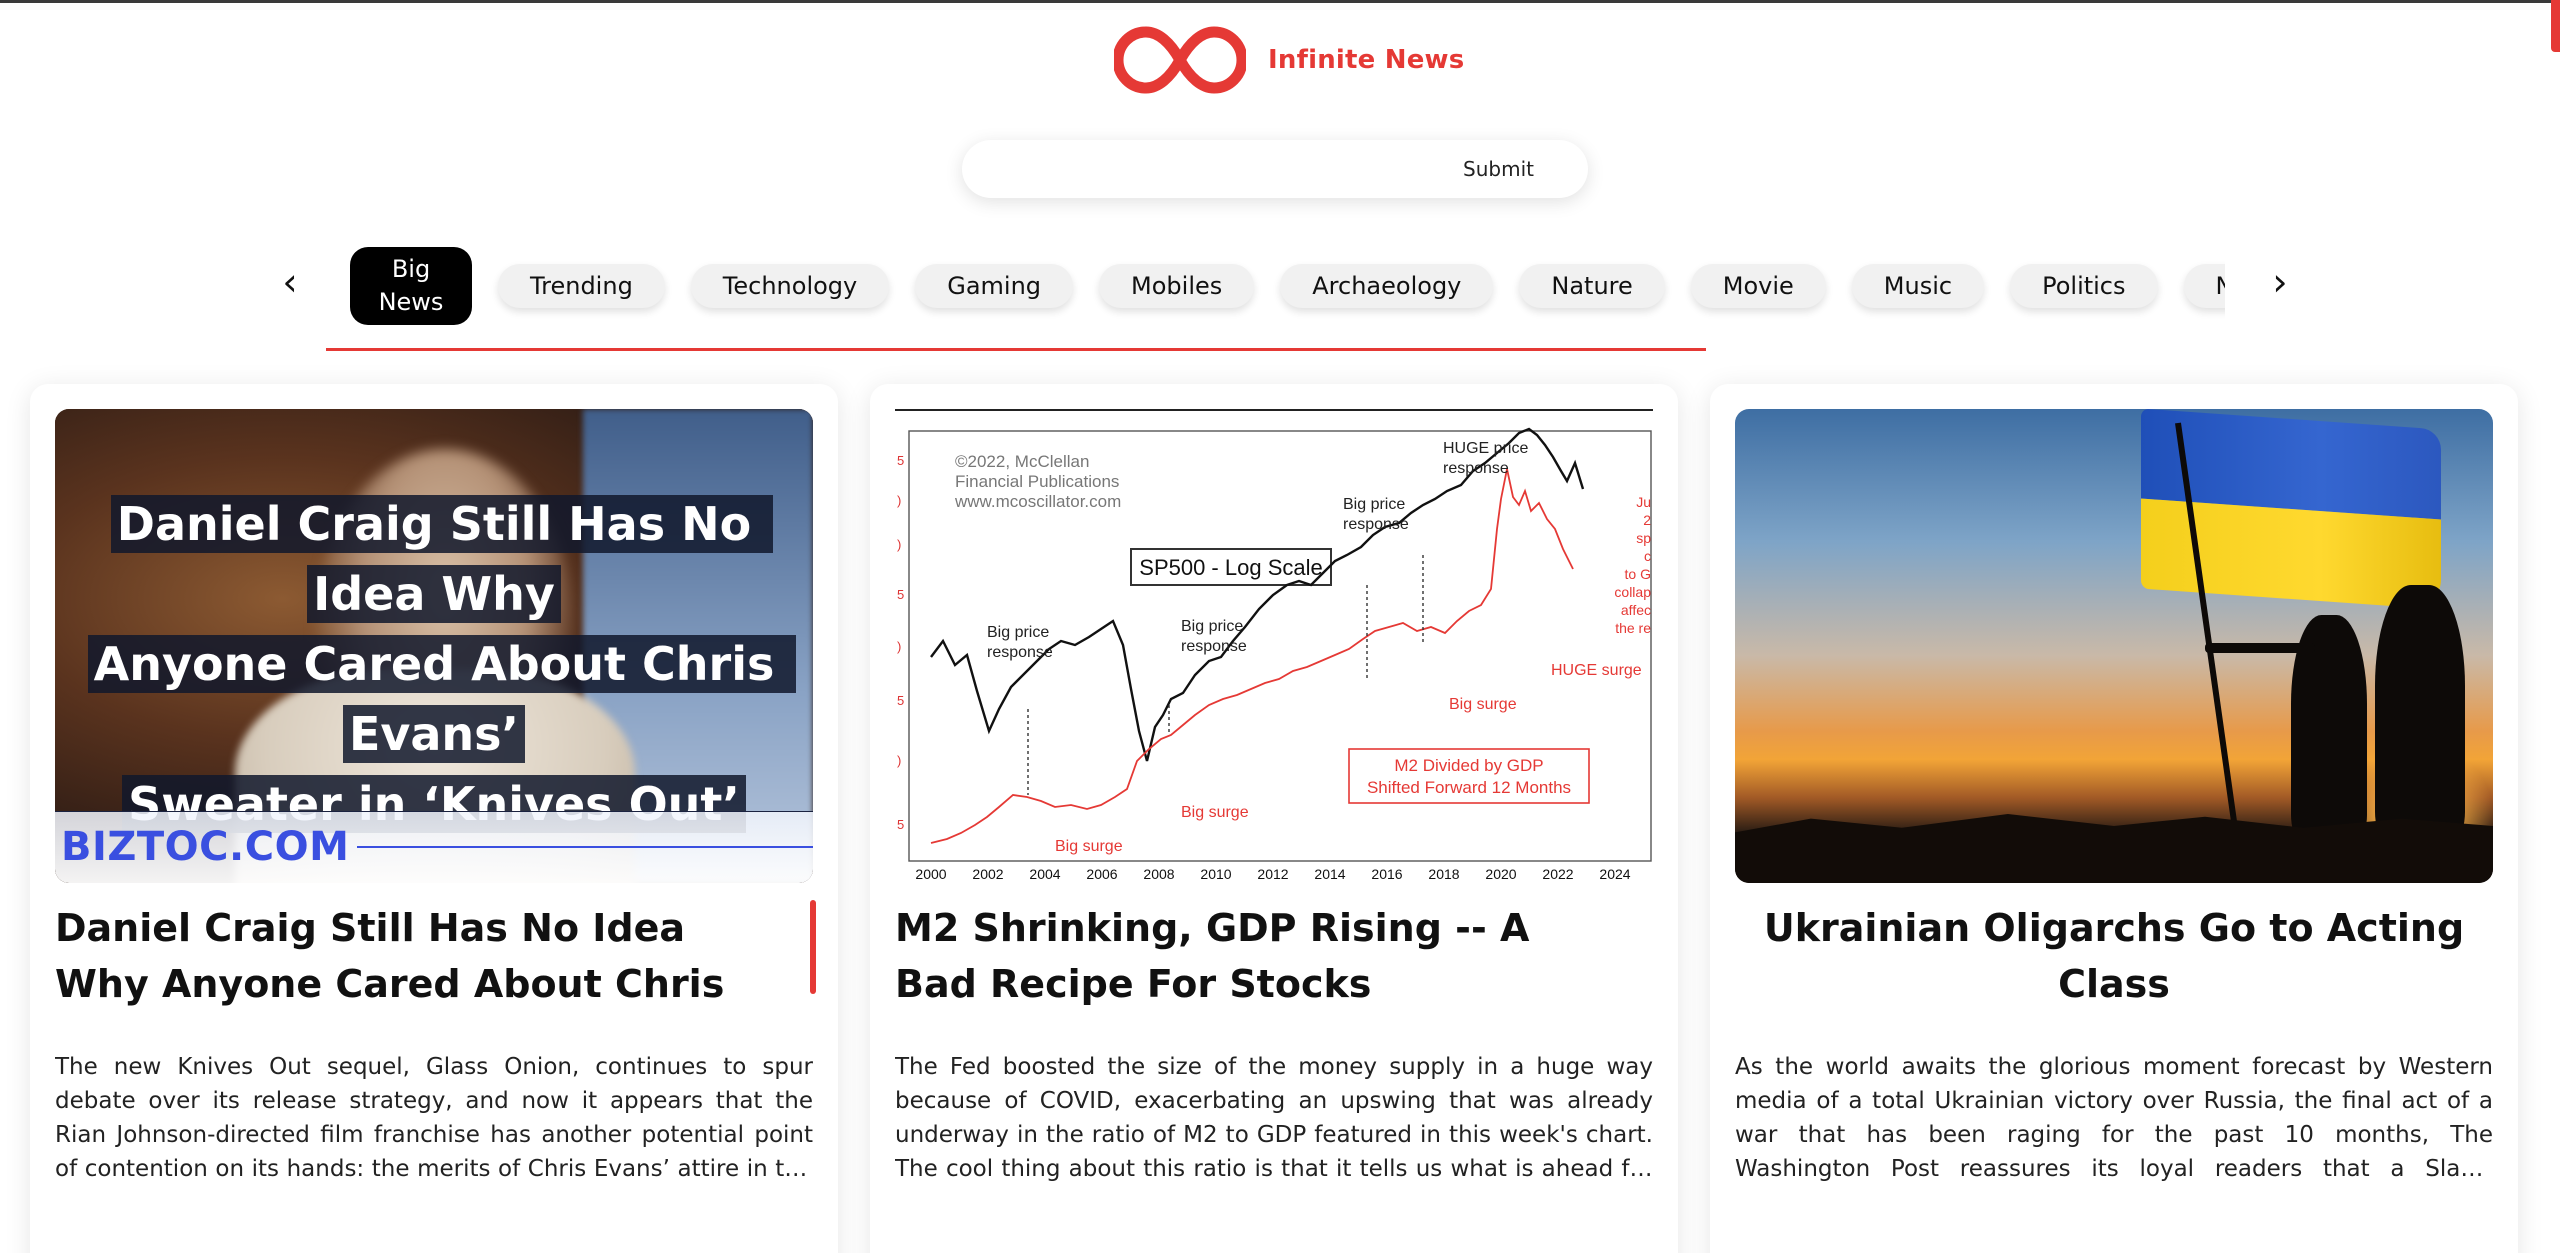 This screenshot has width=2560, height=1253. Describe the element at coordinates (1592, 286) in the screenshot. I see `tab-nature: Nature` at that location.